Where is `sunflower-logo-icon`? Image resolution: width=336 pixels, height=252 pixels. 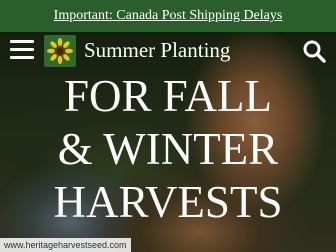 sunflower-logo-icon is located at coordinates (60, 51).